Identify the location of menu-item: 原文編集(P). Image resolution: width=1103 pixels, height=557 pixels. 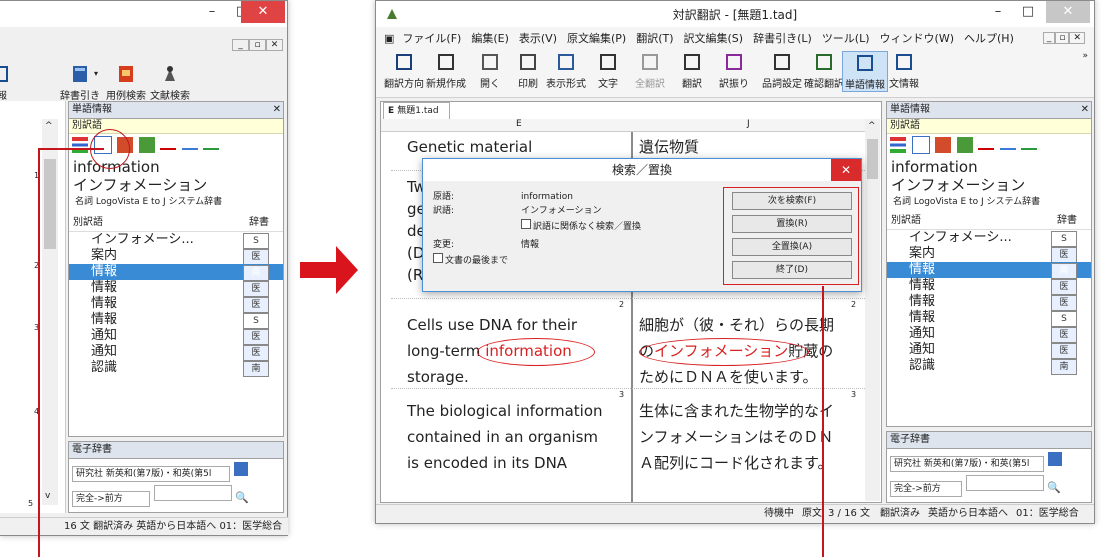
(596, 36).